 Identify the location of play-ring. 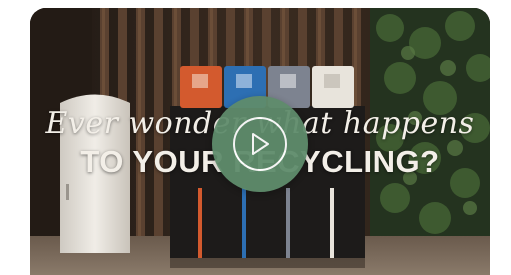
(260, 144).